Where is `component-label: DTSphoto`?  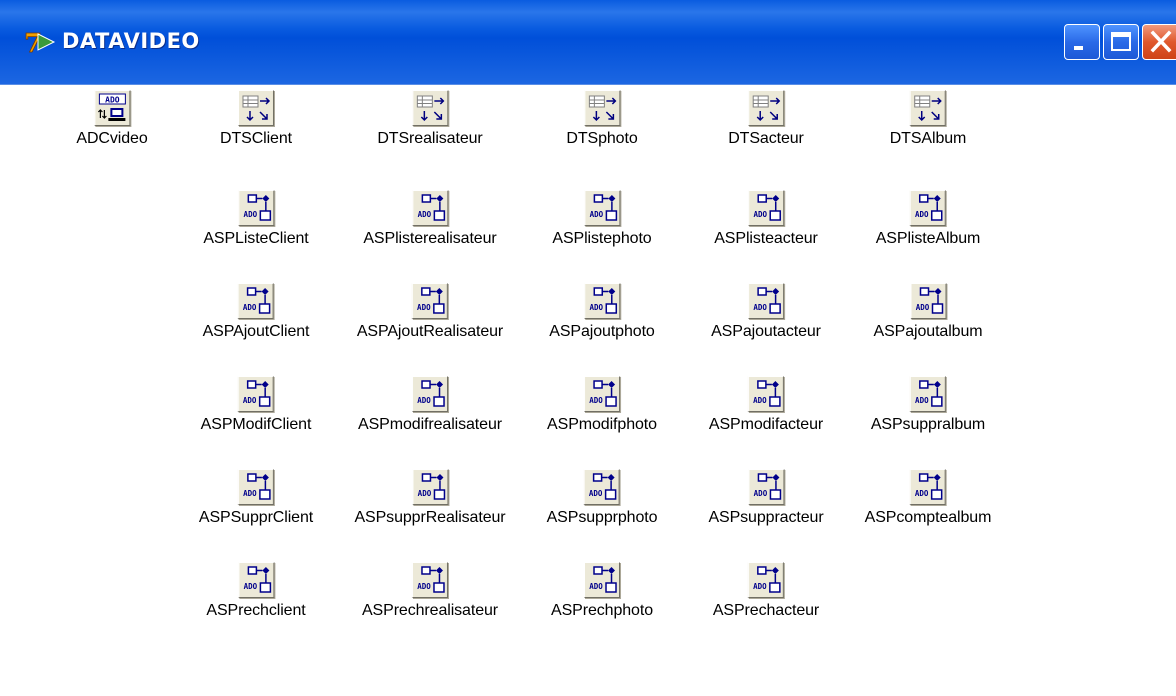
component-label: DTSphoto is located at coordinates (602, 138).